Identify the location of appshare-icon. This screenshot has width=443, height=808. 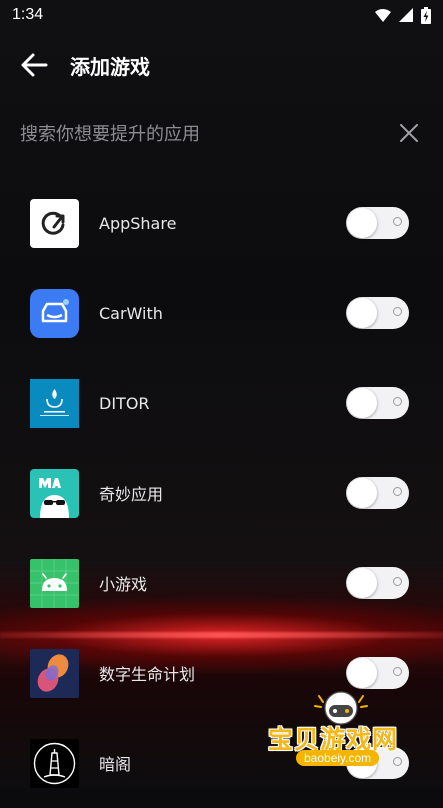
(54, 223).